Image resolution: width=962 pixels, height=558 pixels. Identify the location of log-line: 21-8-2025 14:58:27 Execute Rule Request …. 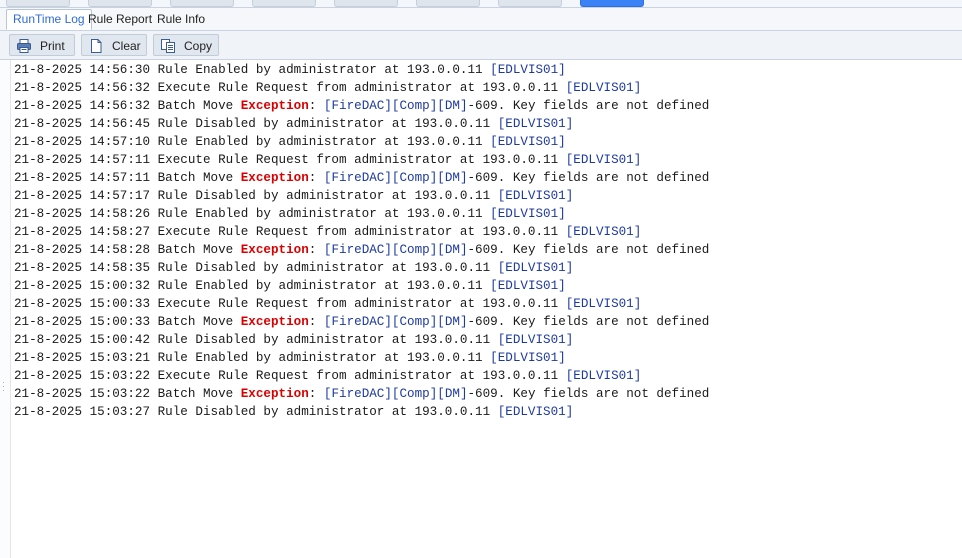
(486, 232).